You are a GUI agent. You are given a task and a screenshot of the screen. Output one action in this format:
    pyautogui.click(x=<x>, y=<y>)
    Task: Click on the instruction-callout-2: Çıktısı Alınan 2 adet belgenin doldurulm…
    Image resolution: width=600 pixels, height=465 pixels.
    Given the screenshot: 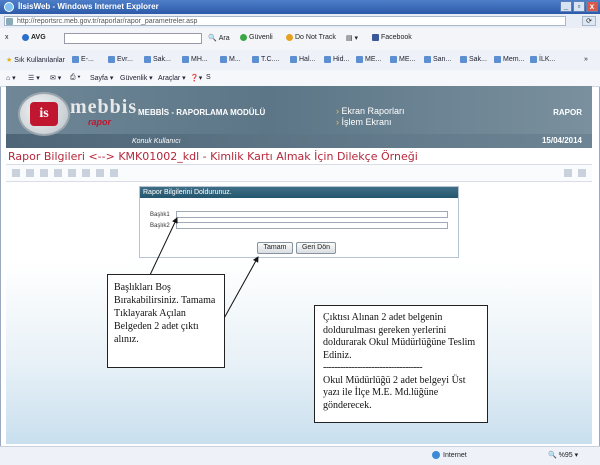 What is the action you would take?
    pyautogui.click(x=401, y=364)
    